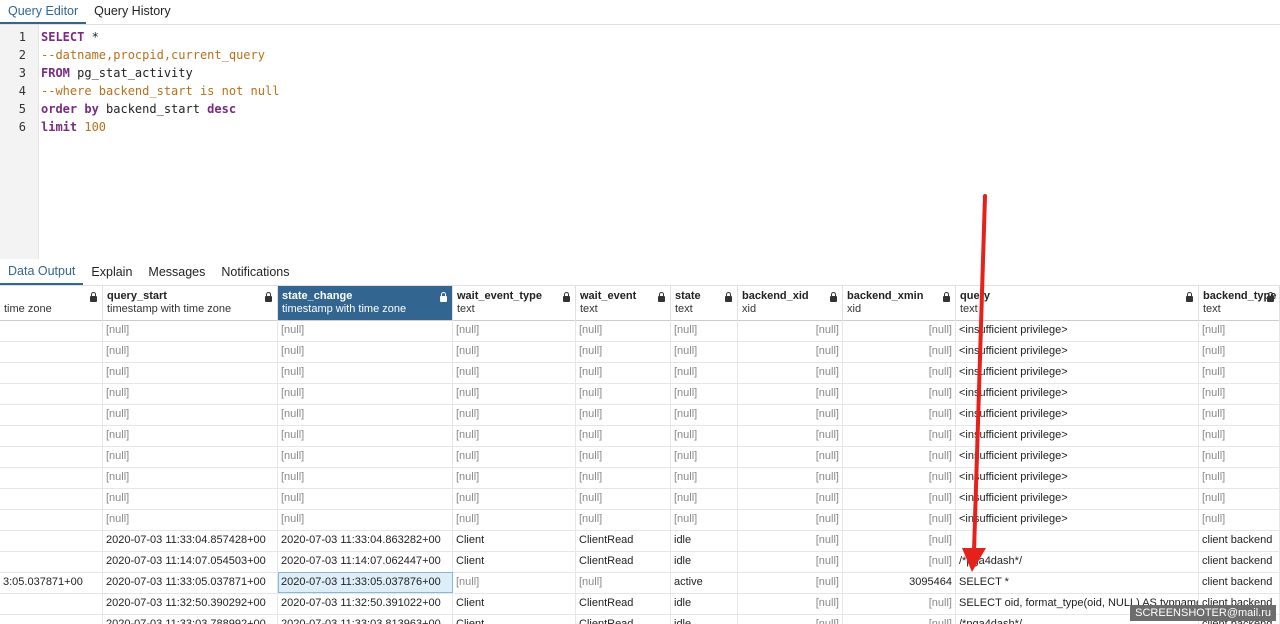 This screenshot has height=624, width=1280. What do you see at coordinates (704, 303) in the screenshot?
I see `column-header-state: state text` at bounding box center [704, 303].